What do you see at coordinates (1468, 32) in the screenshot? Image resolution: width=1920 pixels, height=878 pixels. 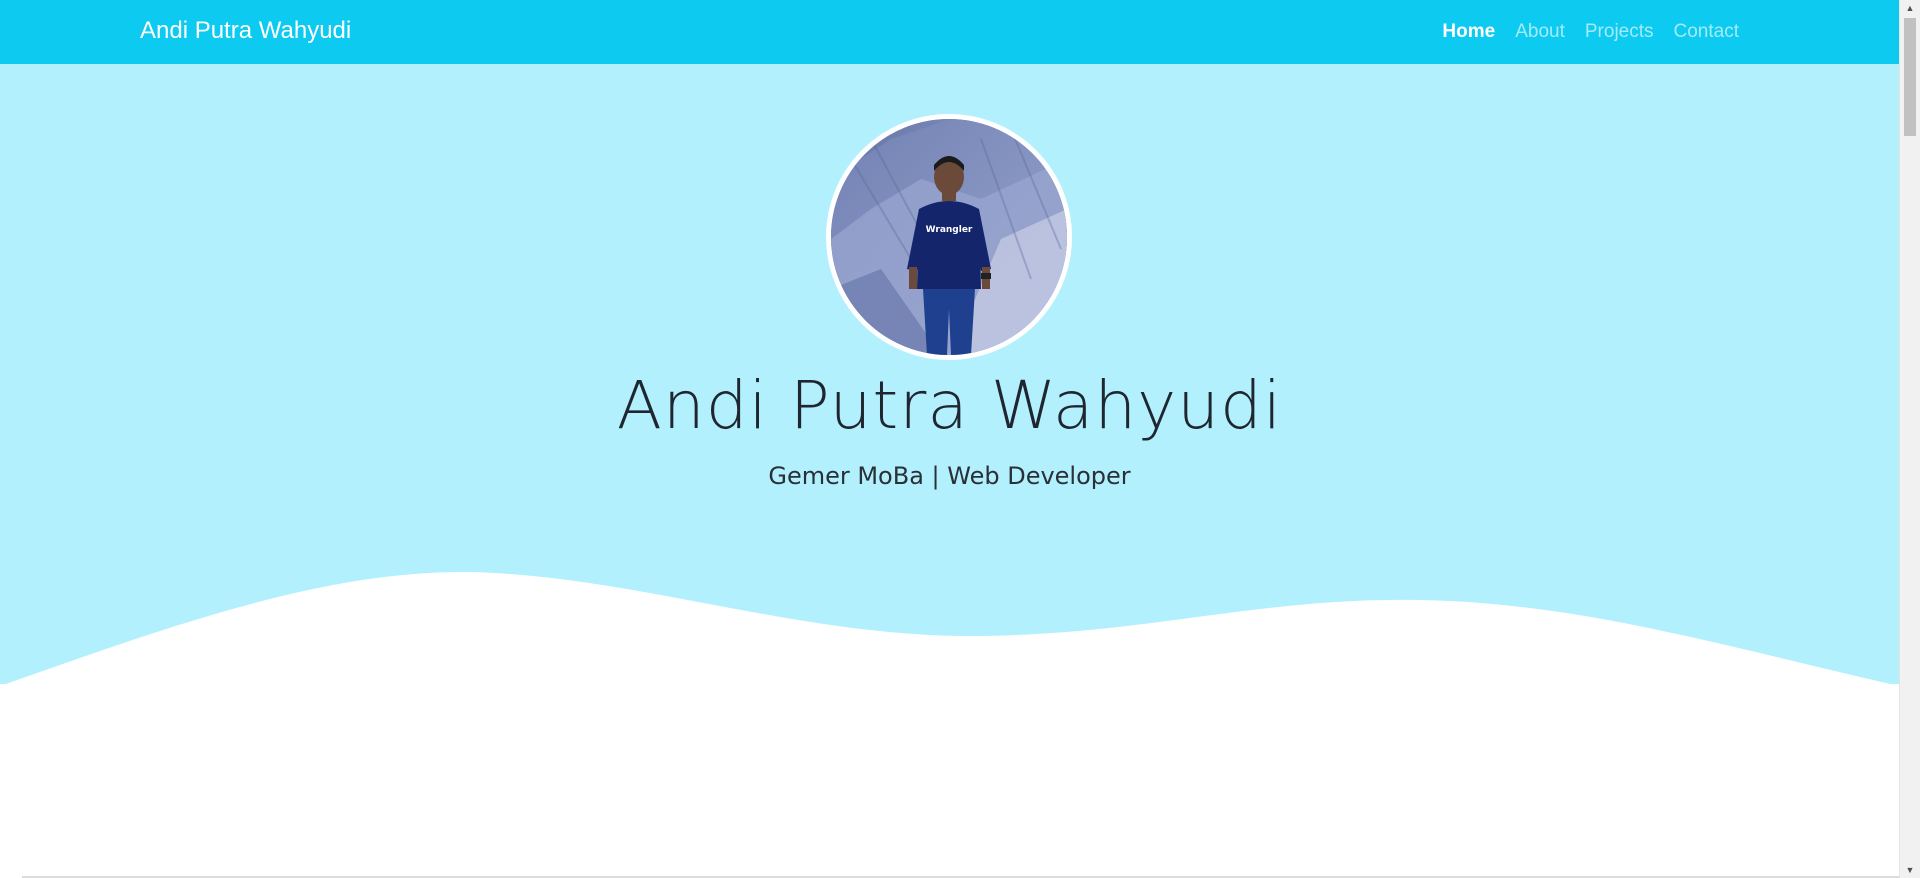 I see `nav-link-home: Home` at bounding box center [1468, 32].